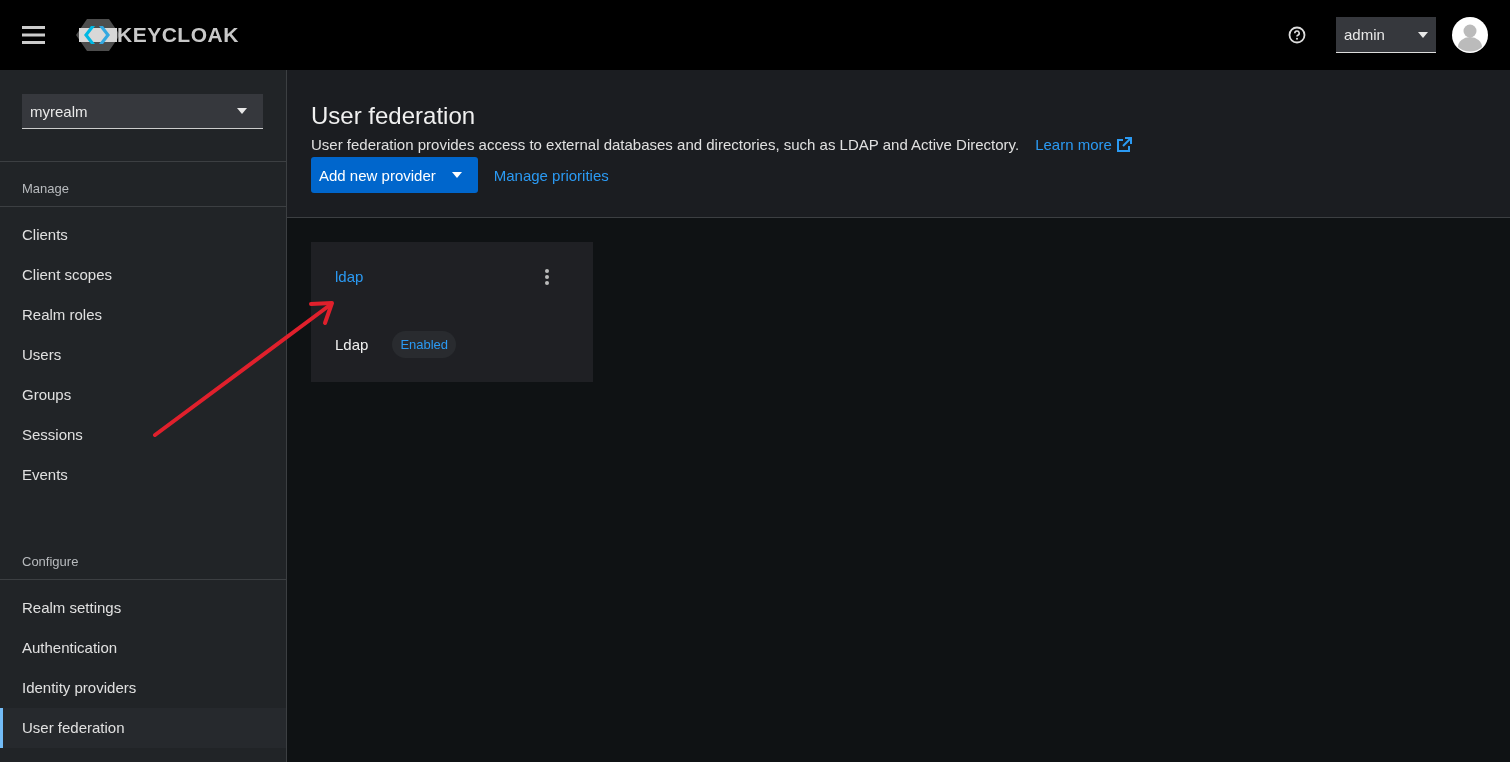 This screenshot has width=1510, height=762. What do you see at coordinates (394, 116) in the screenshot?
I see `page-title: User federation` at bounding box center [394, 116].